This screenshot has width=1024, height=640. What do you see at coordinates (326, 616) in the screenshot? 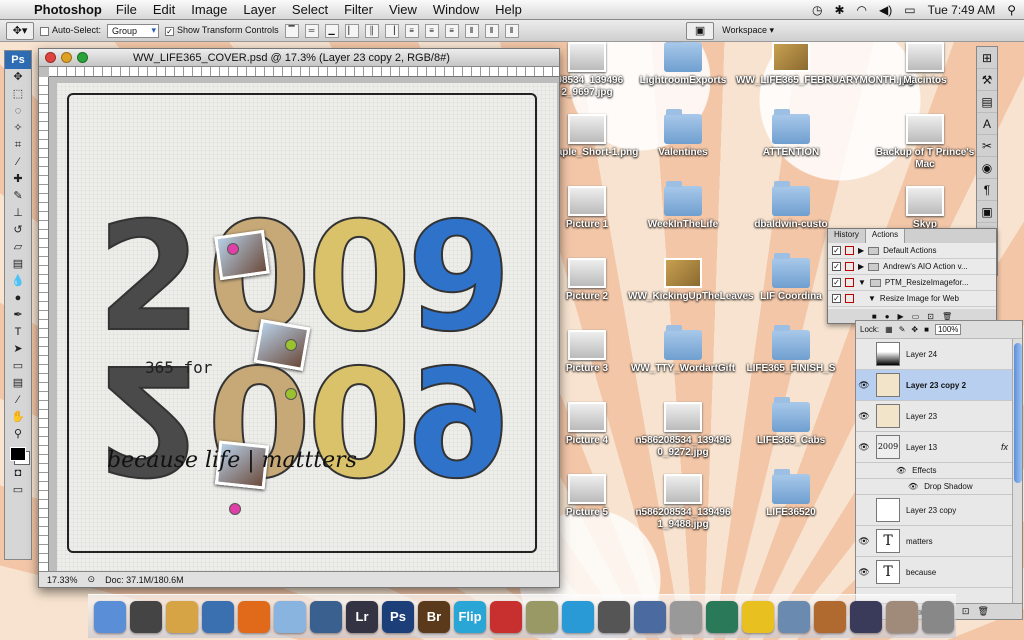
I see `dock-app-iphoto` at bounding box center [326, 616].